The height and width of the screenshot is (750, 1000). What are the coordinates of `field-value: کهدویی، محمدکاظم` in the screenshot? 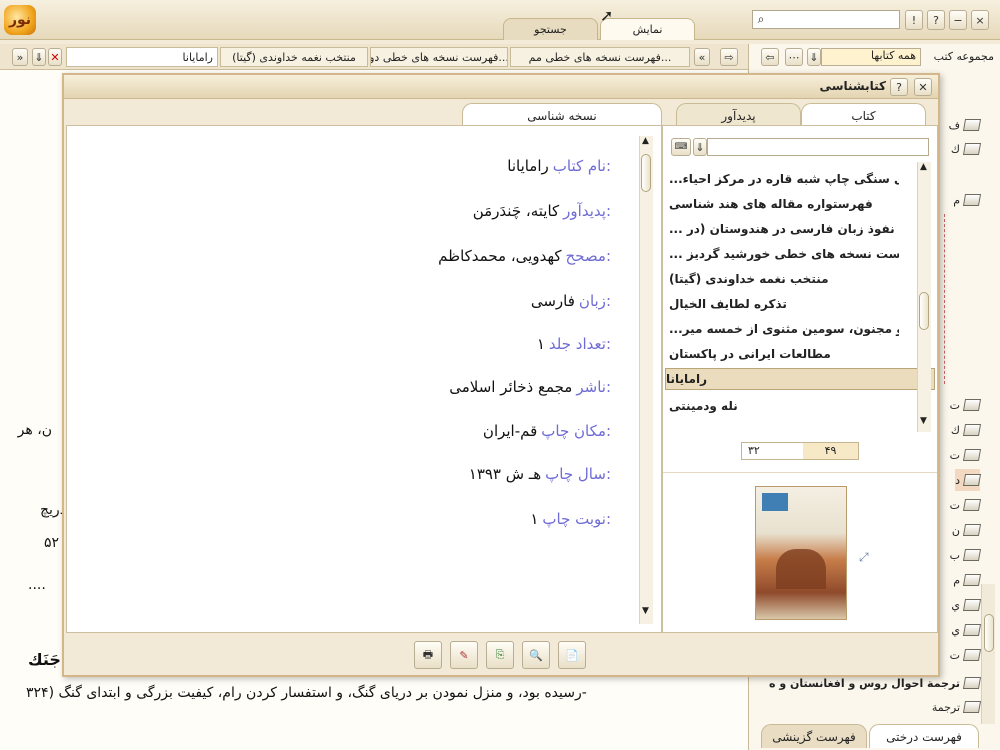 It's located at (500, 256).